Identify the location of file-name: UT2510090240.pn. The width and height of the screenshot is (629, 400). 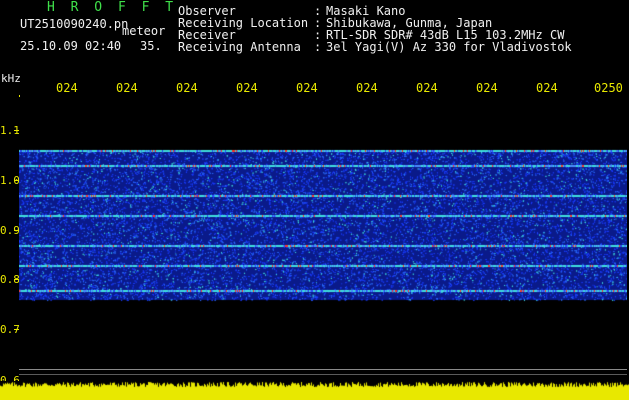
(74, 24).